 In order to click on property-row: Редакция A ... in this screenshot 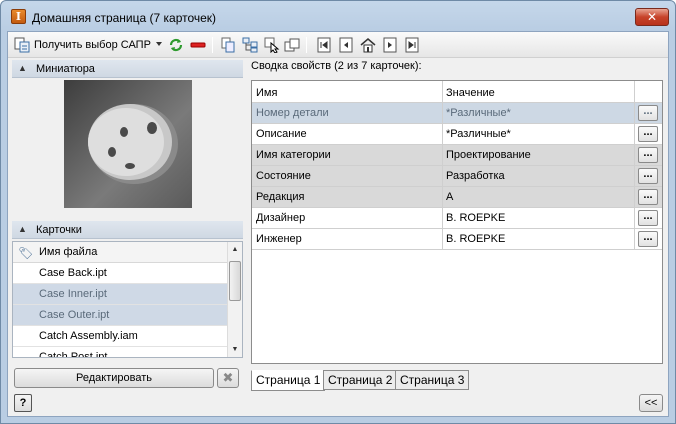, I will do `click(457, 197)`.